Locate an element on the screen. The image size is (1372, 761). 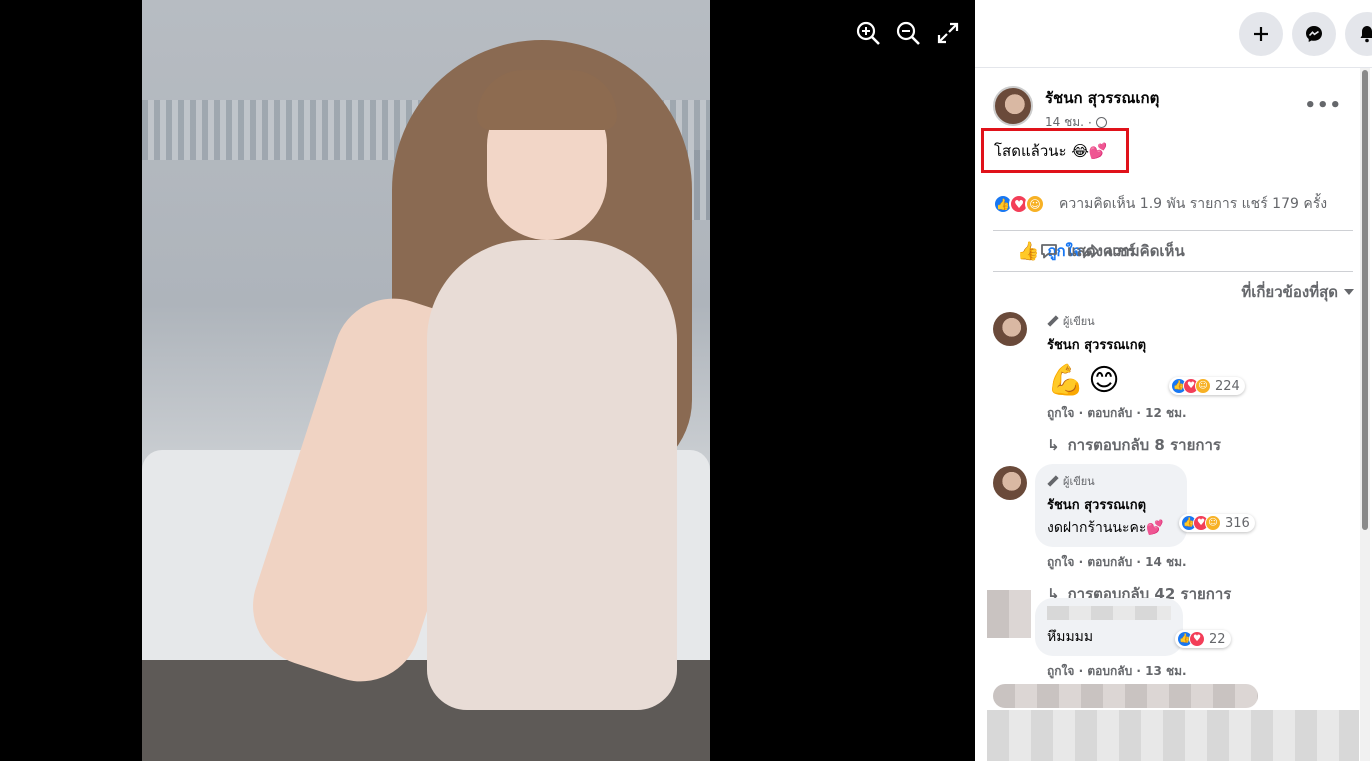
blurred-name is located at coordinates (1109, 613).